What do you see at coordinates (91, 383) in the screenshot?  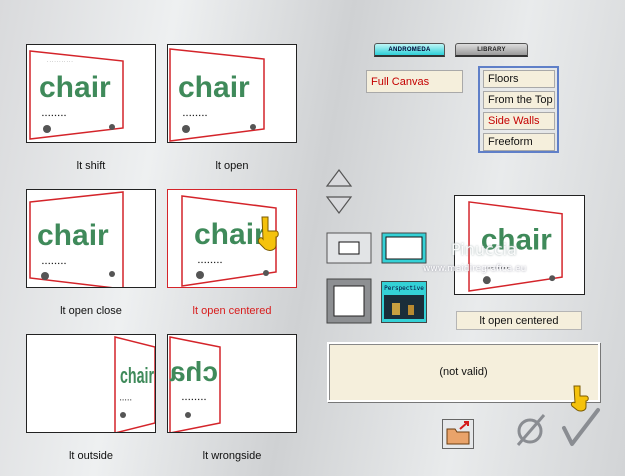 I see `preset-thumb-5: chair ▪ ▪ ▪ ▪ ▪` at bounding box center [91, 383].